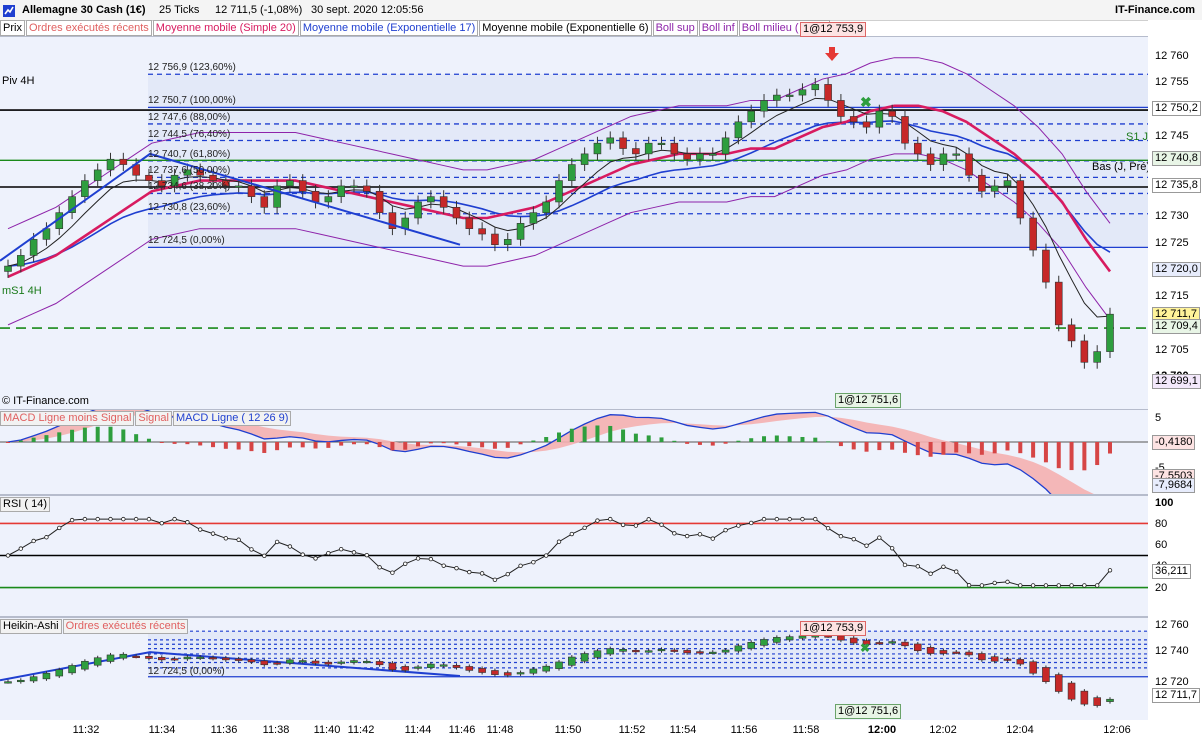 This screenshot has width=1202, height=740. Describe the element at coordinates (189, 134) in the screenshot. I see `fib-label-3: 12 744,5 (76,40%)` at that location.